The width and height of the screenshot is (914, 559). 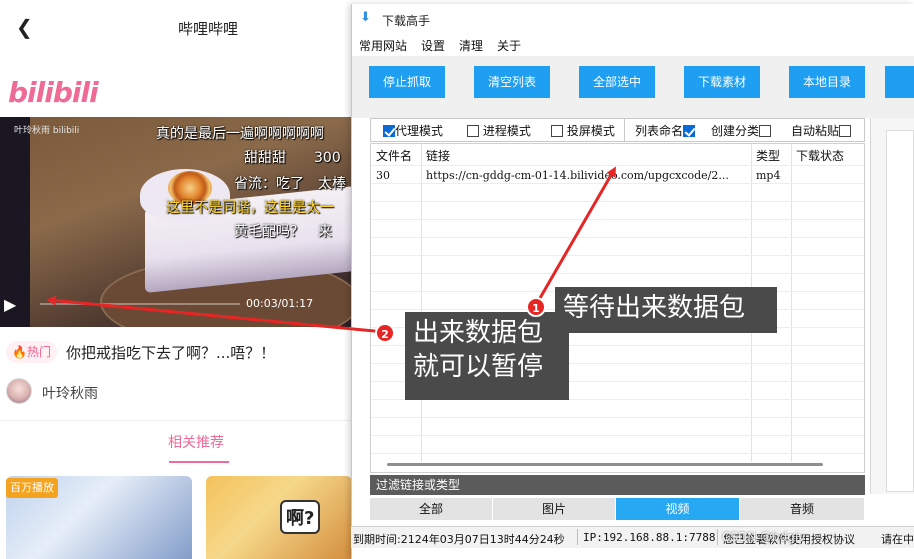 I want to click on window-titlebar: ⬇ 下载高手, so click(x=633, y=19).